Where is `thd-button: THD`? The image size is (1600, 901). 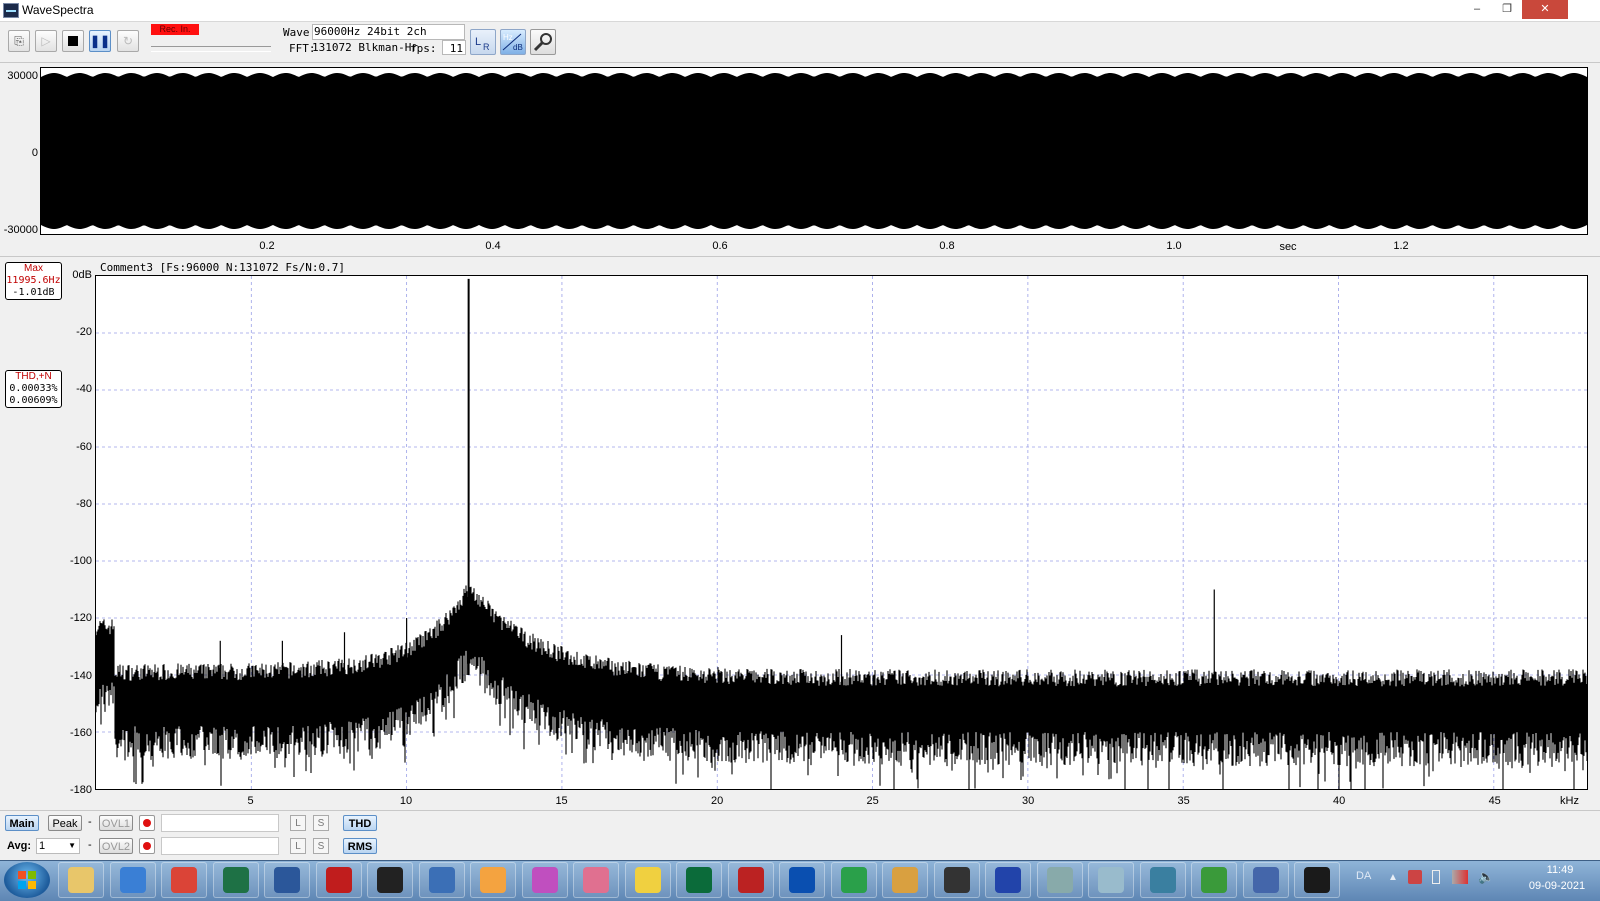
thd-button: THD is located at coordinates (360, 823).